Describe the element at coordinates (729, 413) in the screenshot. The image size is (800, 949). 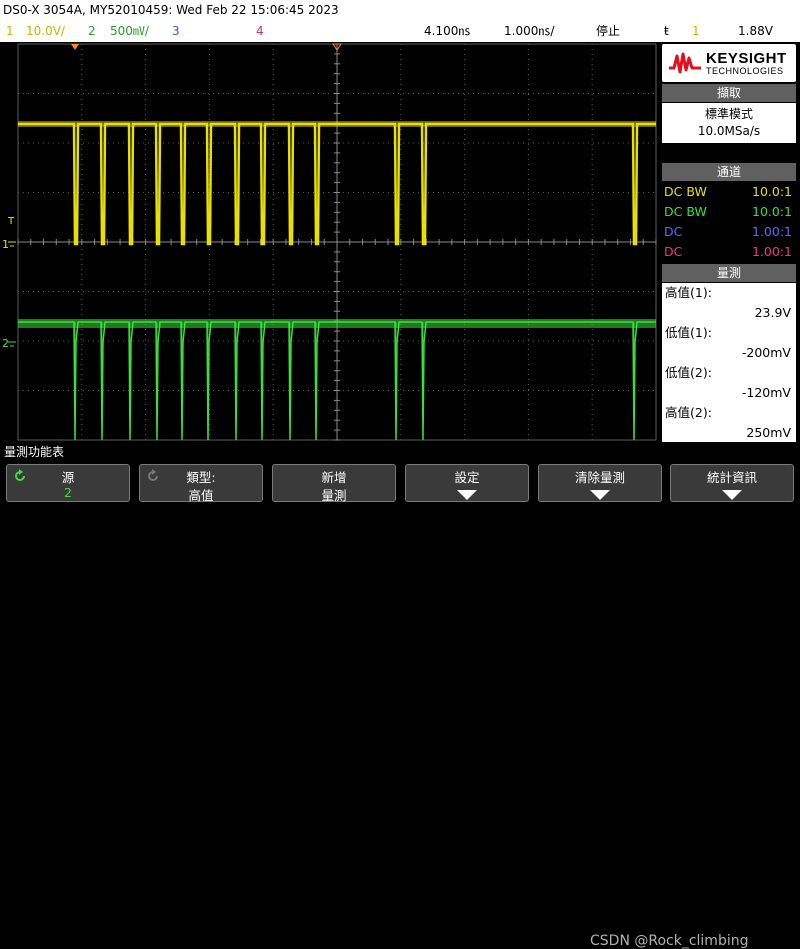
I see `measure-label-4: 高值(2):` at that location.